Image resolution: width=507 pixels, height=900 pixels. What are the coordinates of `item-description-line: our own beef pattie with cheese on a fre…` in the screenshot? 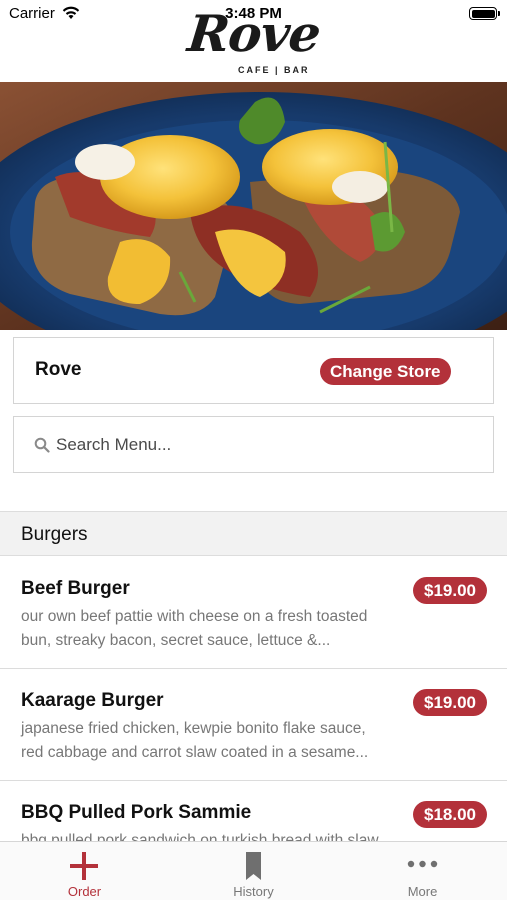 It's located at (194, 616).